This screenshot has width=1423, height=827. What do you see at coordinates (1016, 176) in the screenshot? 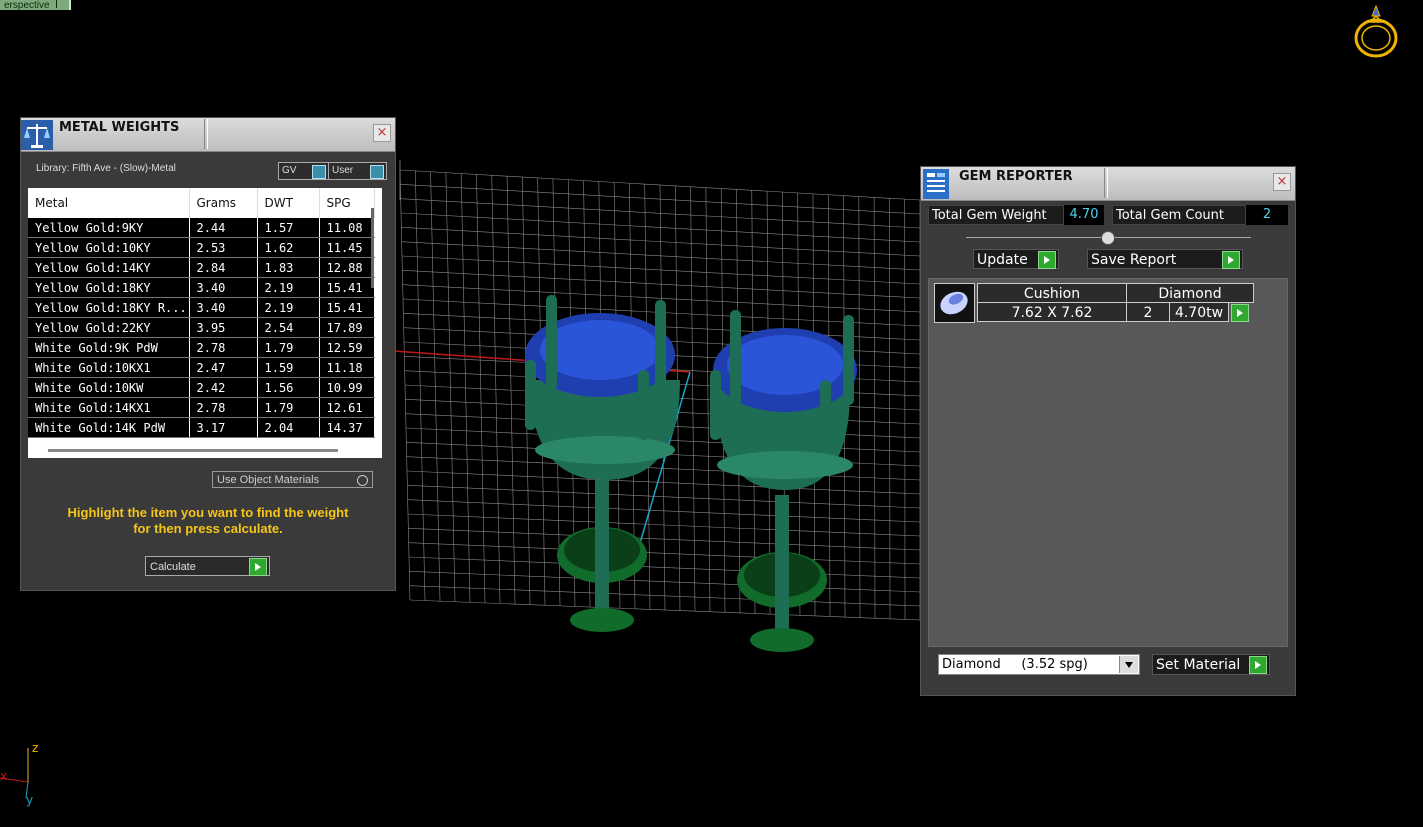
I see `gem-reporter-title: GEM REPORTER` at bounding box center [1016, 176].